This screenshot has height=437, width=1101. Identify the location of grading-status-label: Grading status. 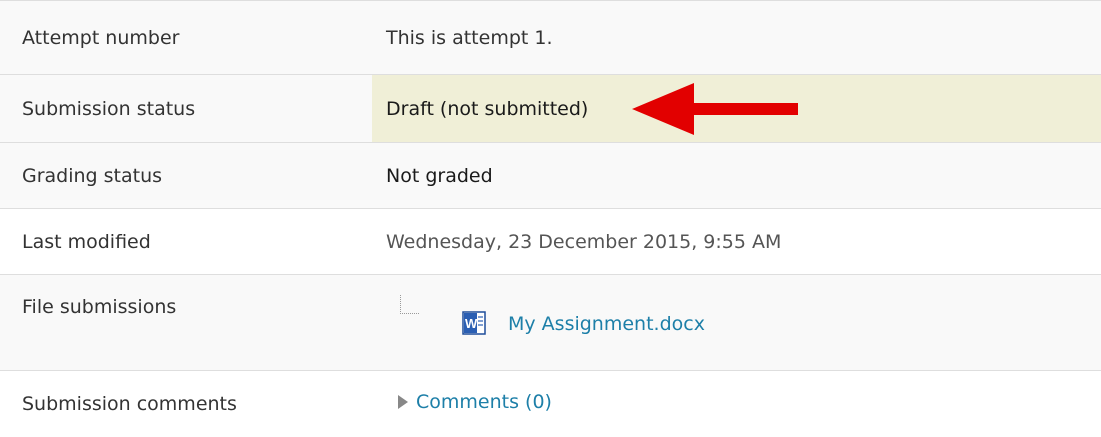
(92, 176).